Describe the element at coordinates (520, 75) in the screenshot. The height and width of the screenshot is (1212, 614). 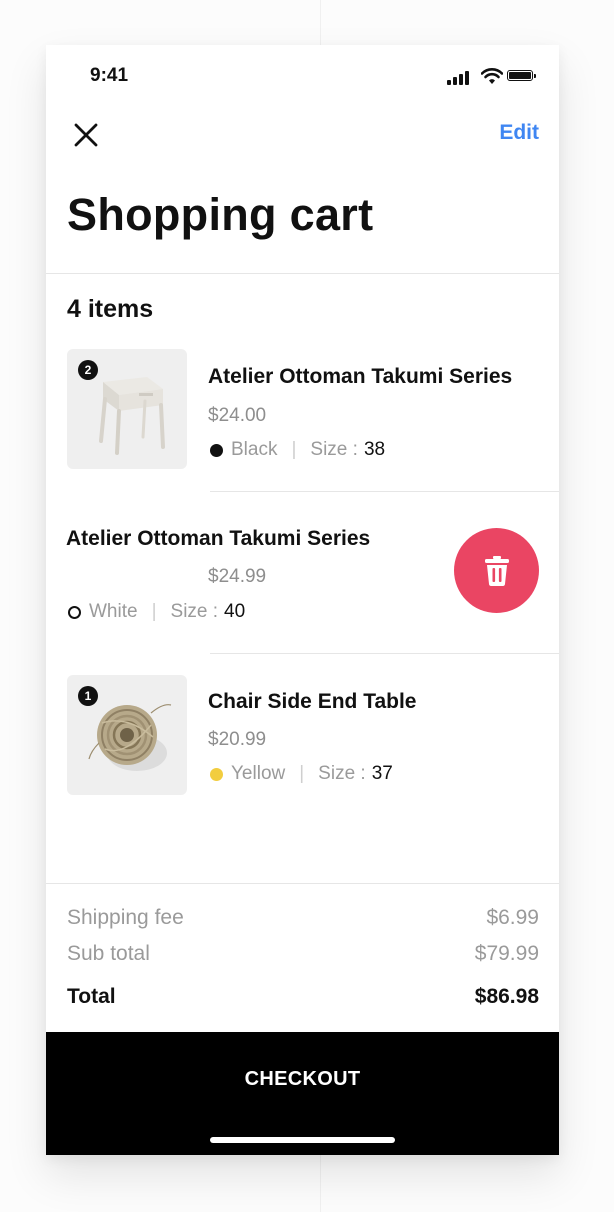
I see `battery-icon` at that location.